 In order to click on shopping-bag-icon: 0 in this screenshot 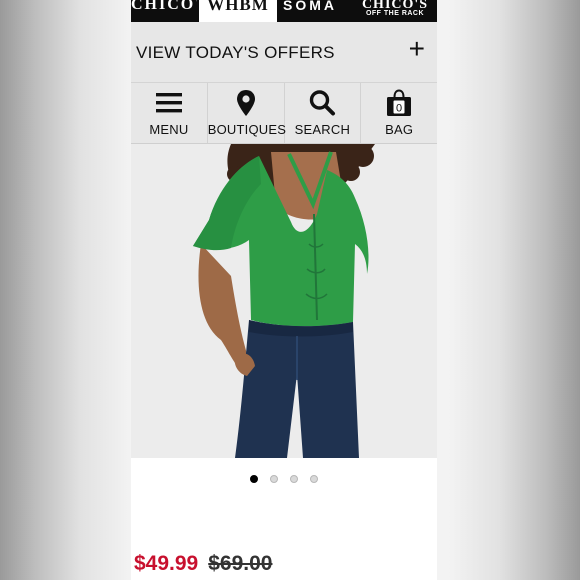, I will do `click(399, 102)`.